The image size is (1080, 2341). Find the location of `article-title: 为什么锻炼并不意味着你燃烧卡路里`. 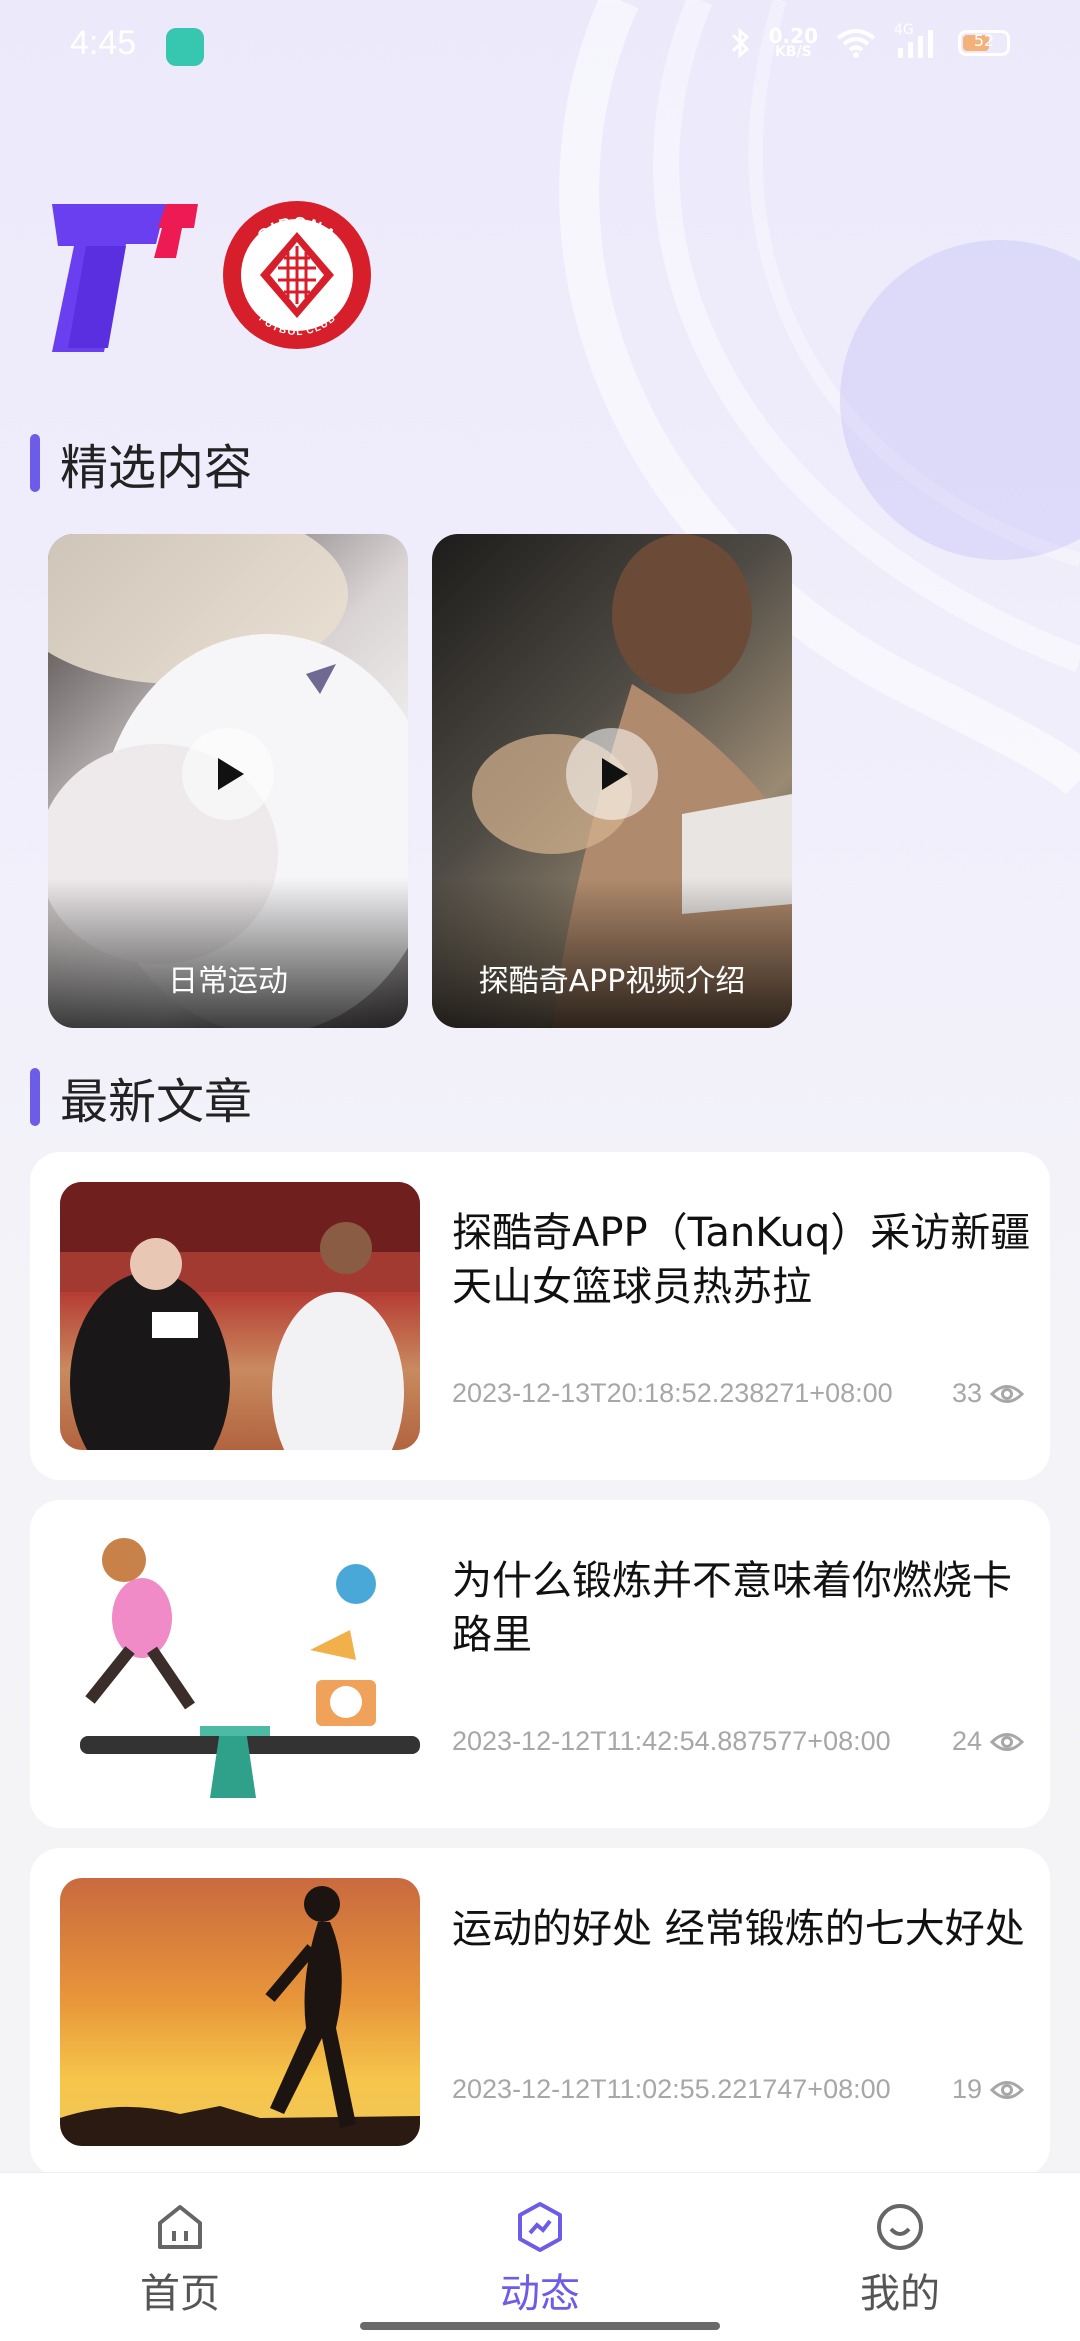

article-title: 为什么锻炼并不意味着你燃烧卡路里 is located at coordinates (732, 1608).